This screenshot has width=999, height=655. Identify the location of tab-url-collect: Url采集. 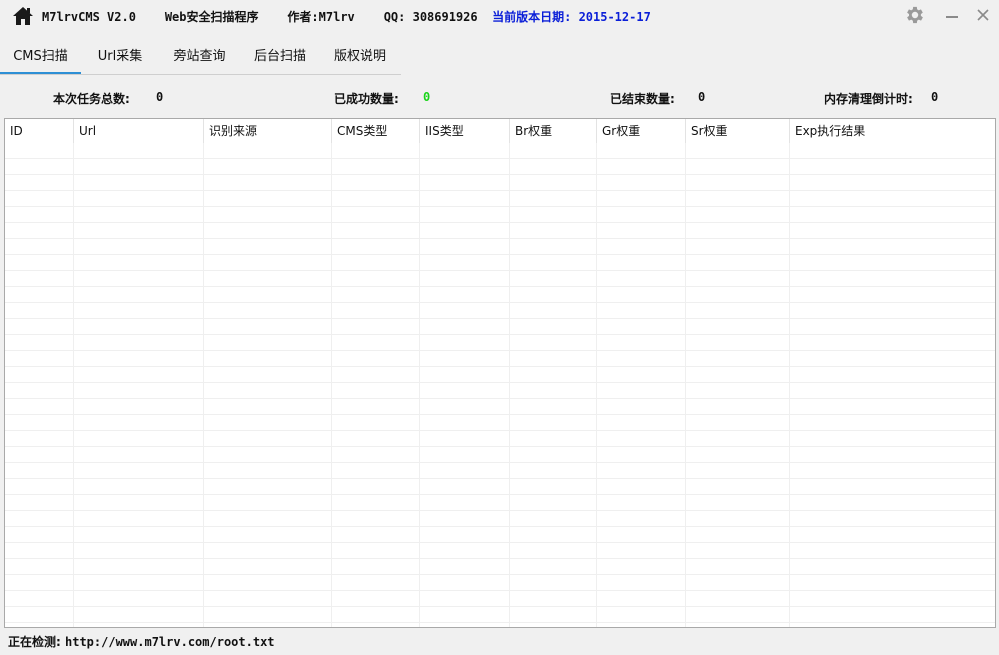
(120, 57).